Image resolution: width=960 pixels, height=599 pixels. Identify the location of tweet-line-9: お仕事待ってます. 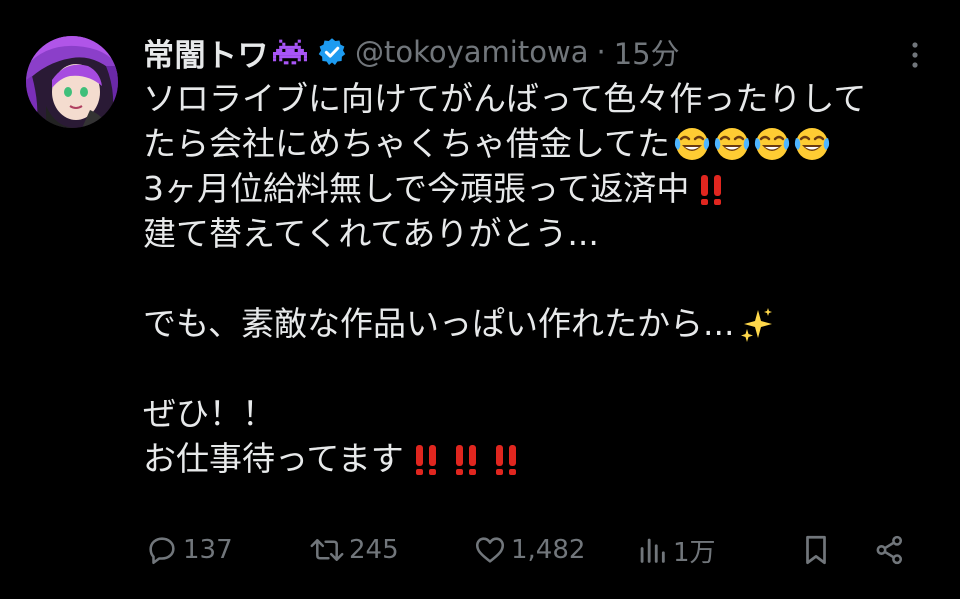
(273, 458).